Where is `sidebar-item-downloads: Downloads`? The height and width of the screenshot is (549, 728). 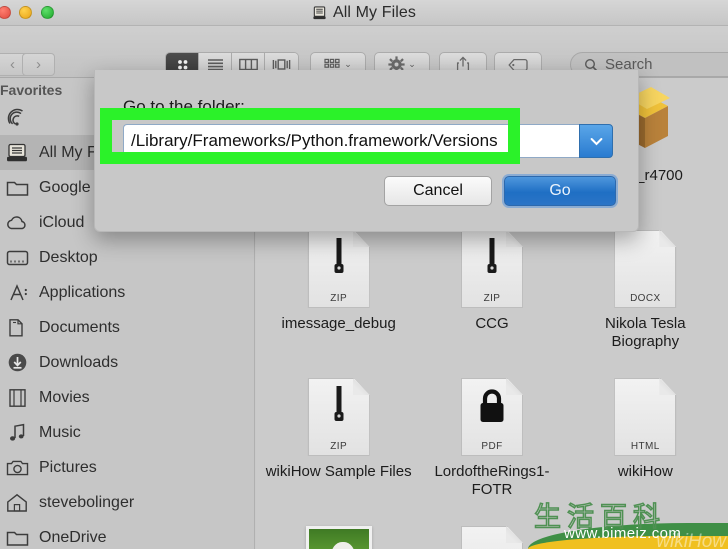
sidebar-item-downloads: Downloads is located at coordinates (127, 362).